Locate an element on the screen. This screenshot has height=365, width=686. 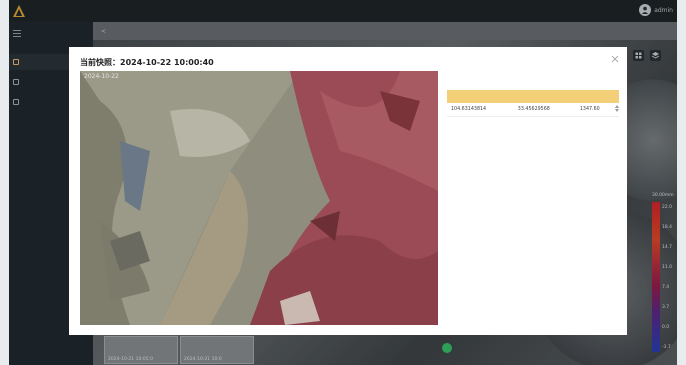
info-header is located at coordinates (533, 77).